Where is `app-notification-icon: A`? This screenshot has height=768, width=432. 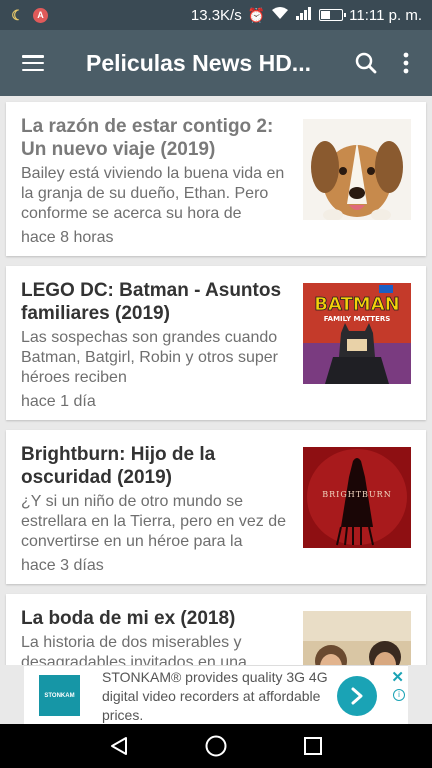 app-notification-icon: A is located at coordinates (40, 15).